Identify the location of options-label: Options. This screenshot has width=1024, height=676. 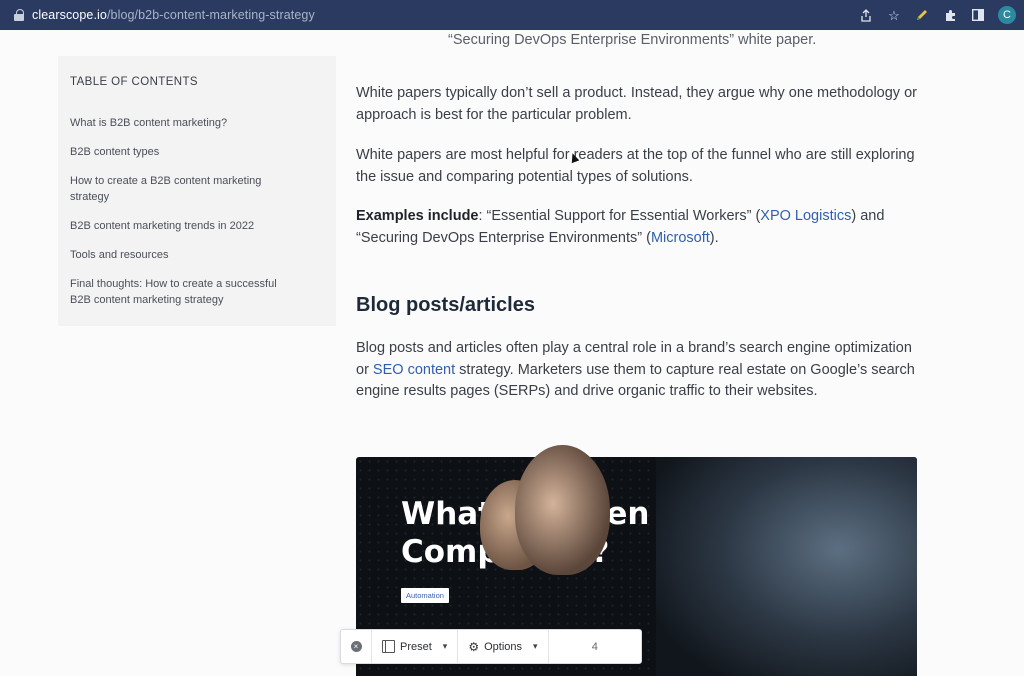
(503, 646).